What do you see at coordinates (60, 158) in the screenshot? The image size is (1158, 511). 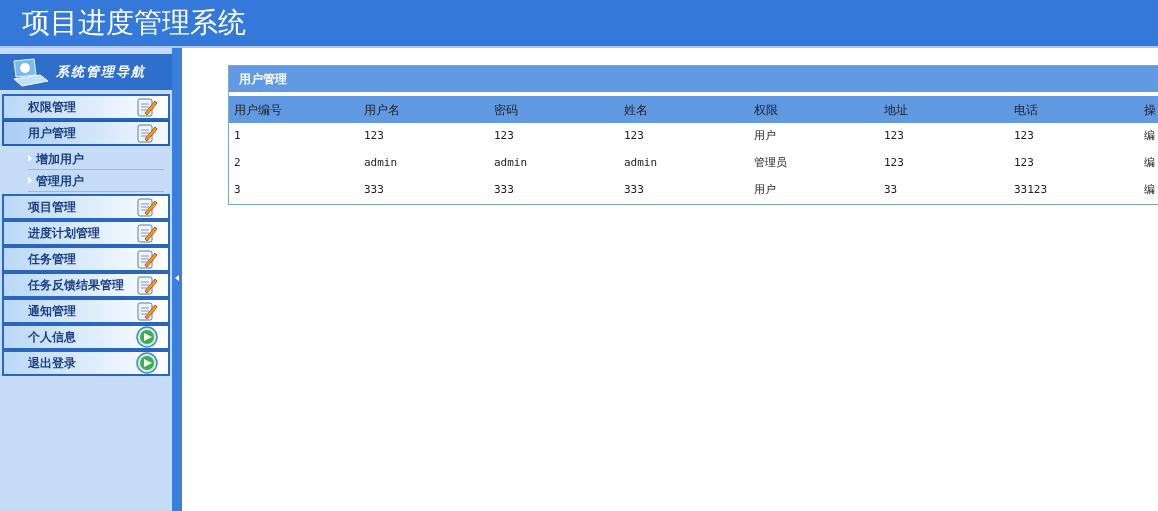 I see `submenu-item: 增加用户` at bounding box center [60, 158].